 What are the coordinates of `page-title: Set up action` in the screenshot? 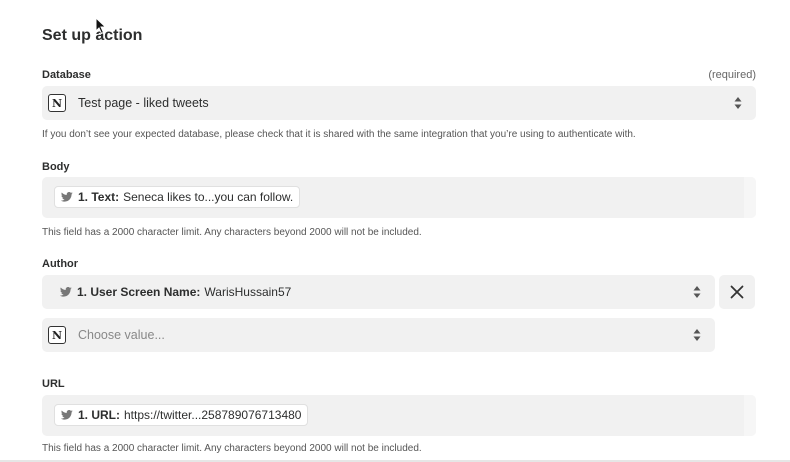 It's located at (92, 35).